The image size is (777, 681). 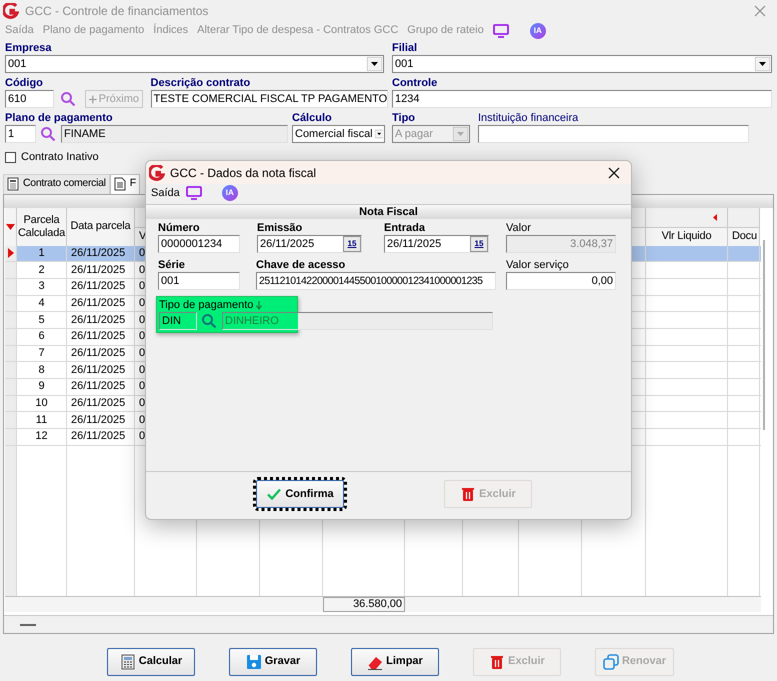 I want to click on floppy-icon, so click(x=254, y=662).